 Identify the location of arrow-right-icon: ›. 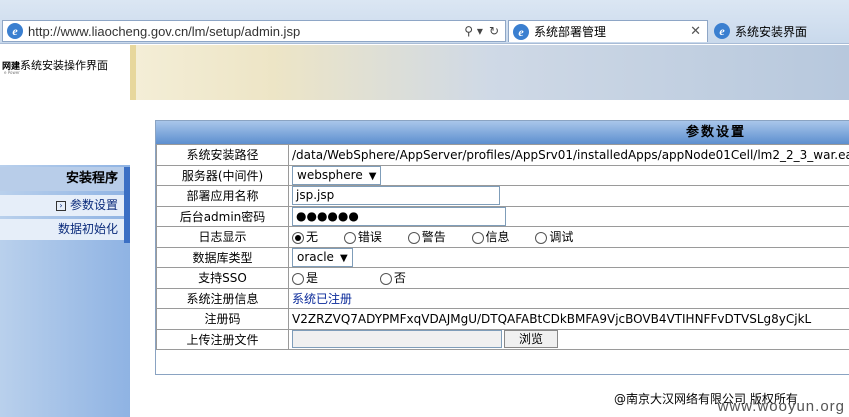
(60, 205).